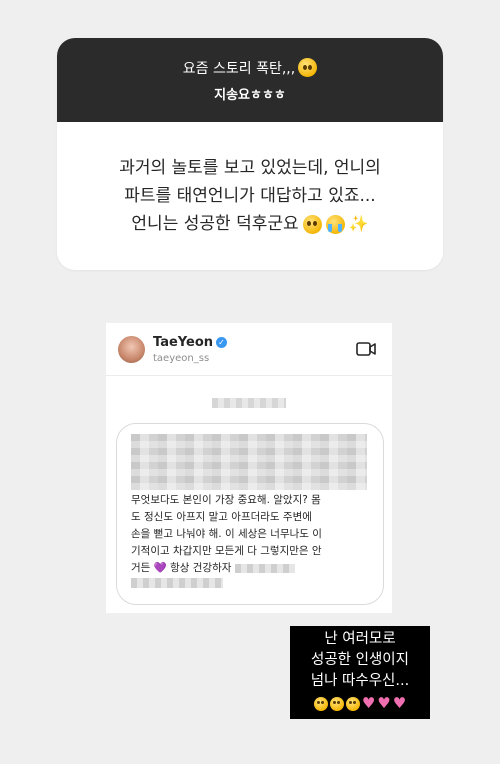 This screenshot has height=764, width=500. Describe the element at coordinates (360, 672) in the screenshot. I see `story-caption: 난 여러모로 성공한 인생이지 넘나 따수우신... ♥ ♥ ♥` at that location.